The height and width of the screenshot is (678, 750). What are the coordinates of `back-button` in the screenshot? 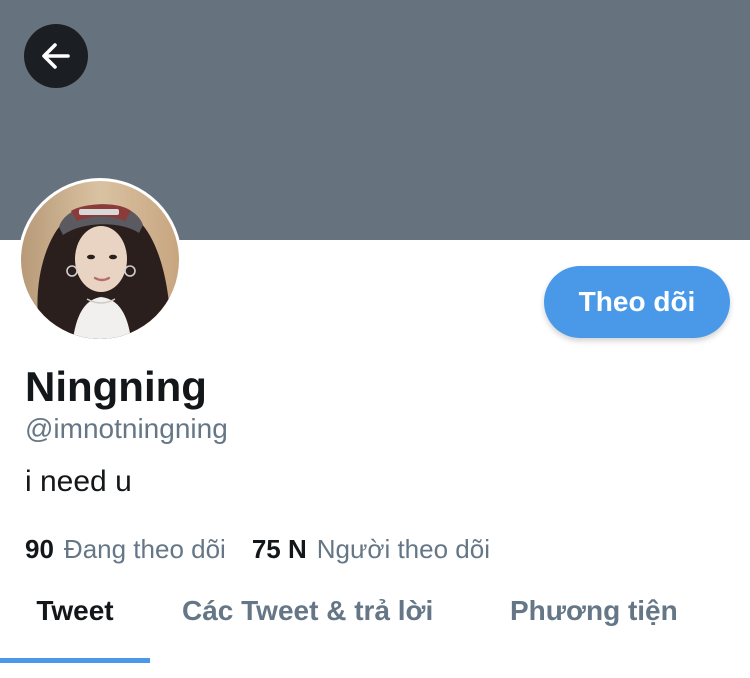 It's located at (56, 56).